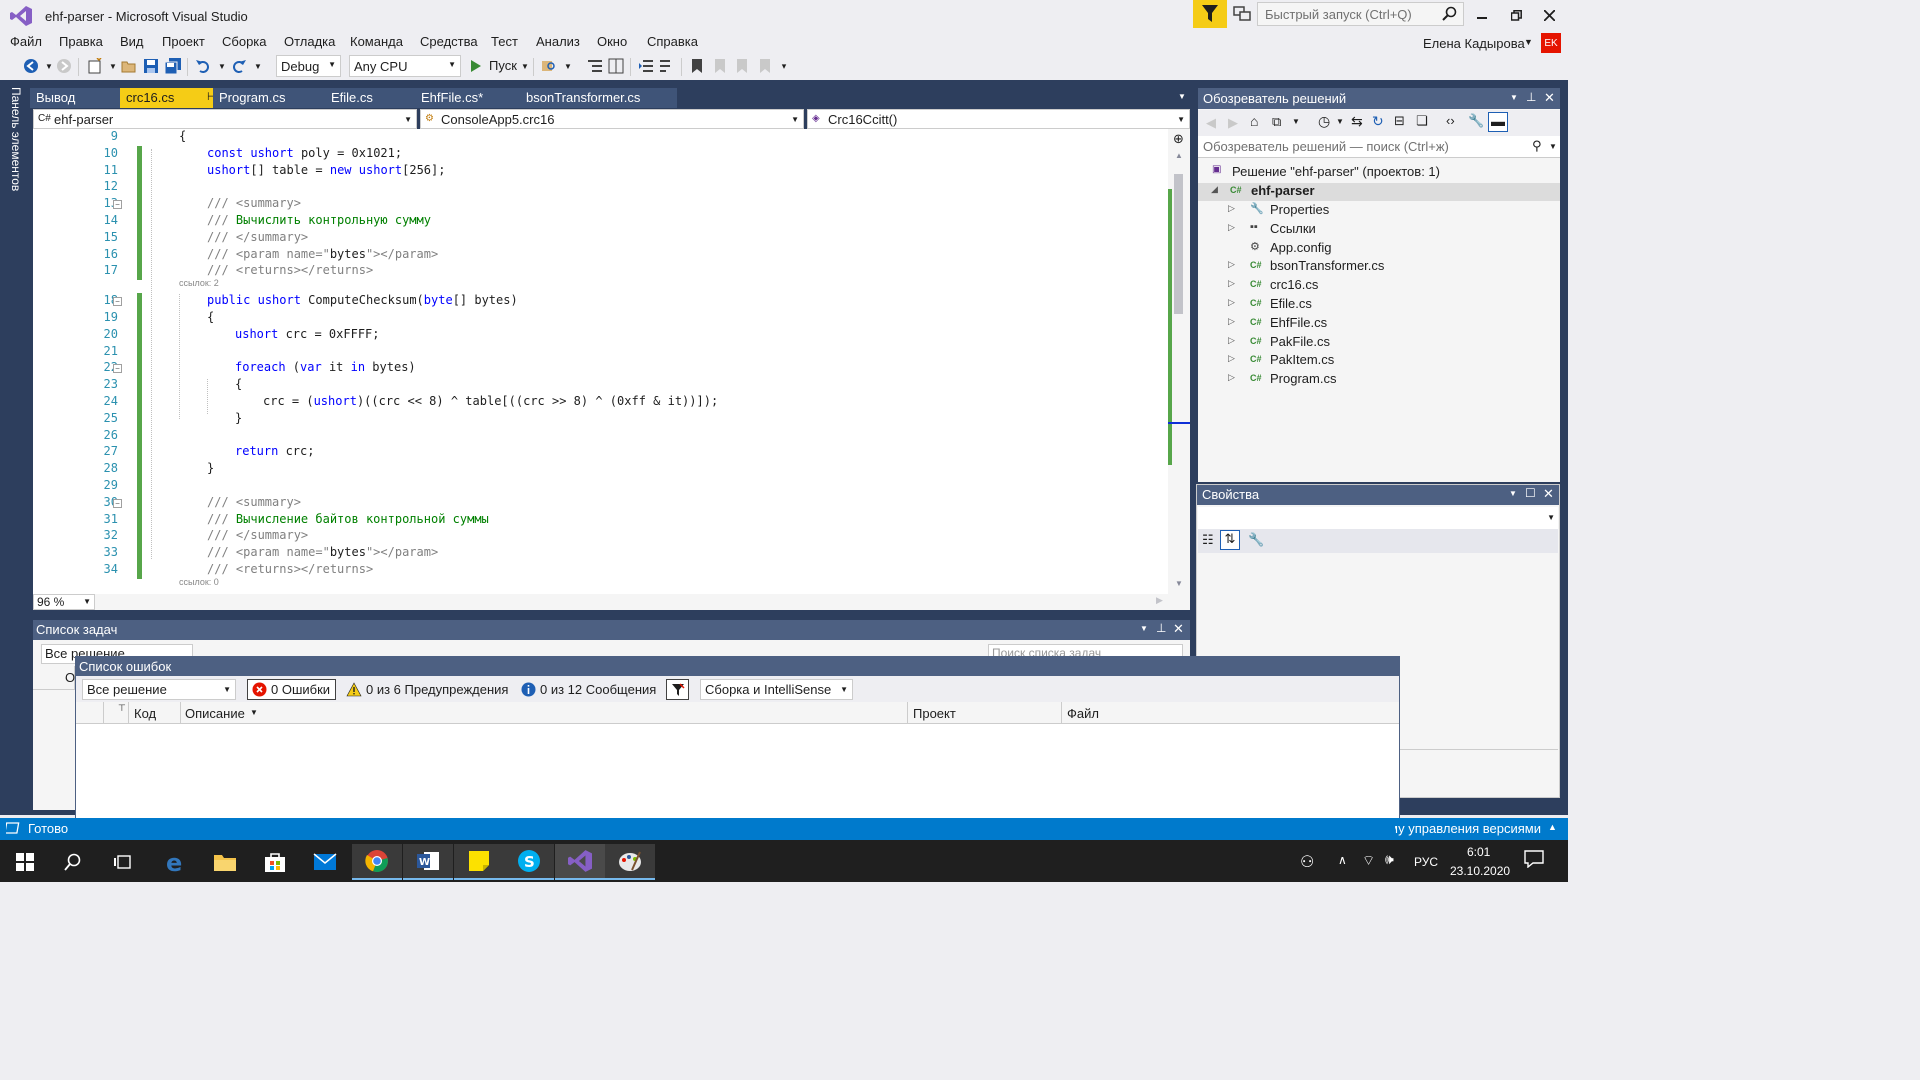  Describe the element at coordinates (129, 66) in the screenshot. I see `open-folder-icon` at that location.